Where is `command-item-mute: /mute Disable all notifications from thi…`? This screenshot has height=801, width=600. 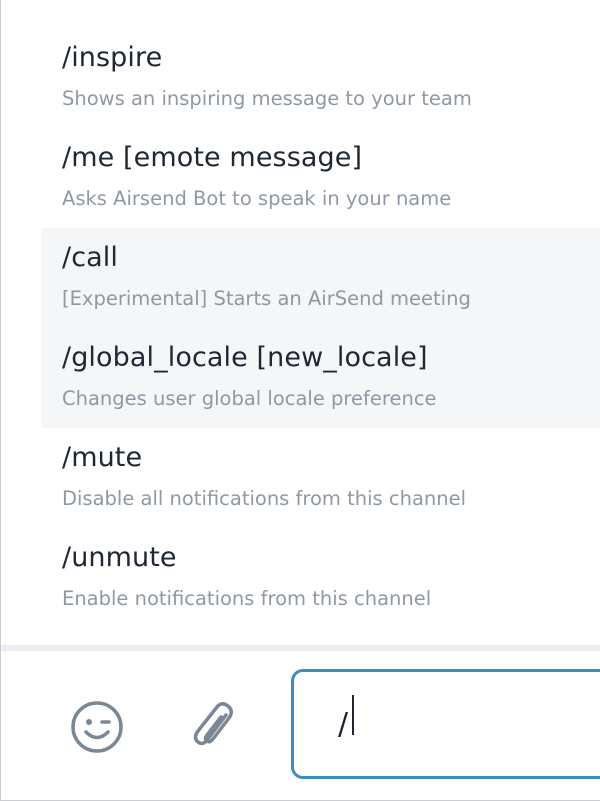 command-item-mute: /mute Disable all notifications from thi… is located at coordinates (320, 478).